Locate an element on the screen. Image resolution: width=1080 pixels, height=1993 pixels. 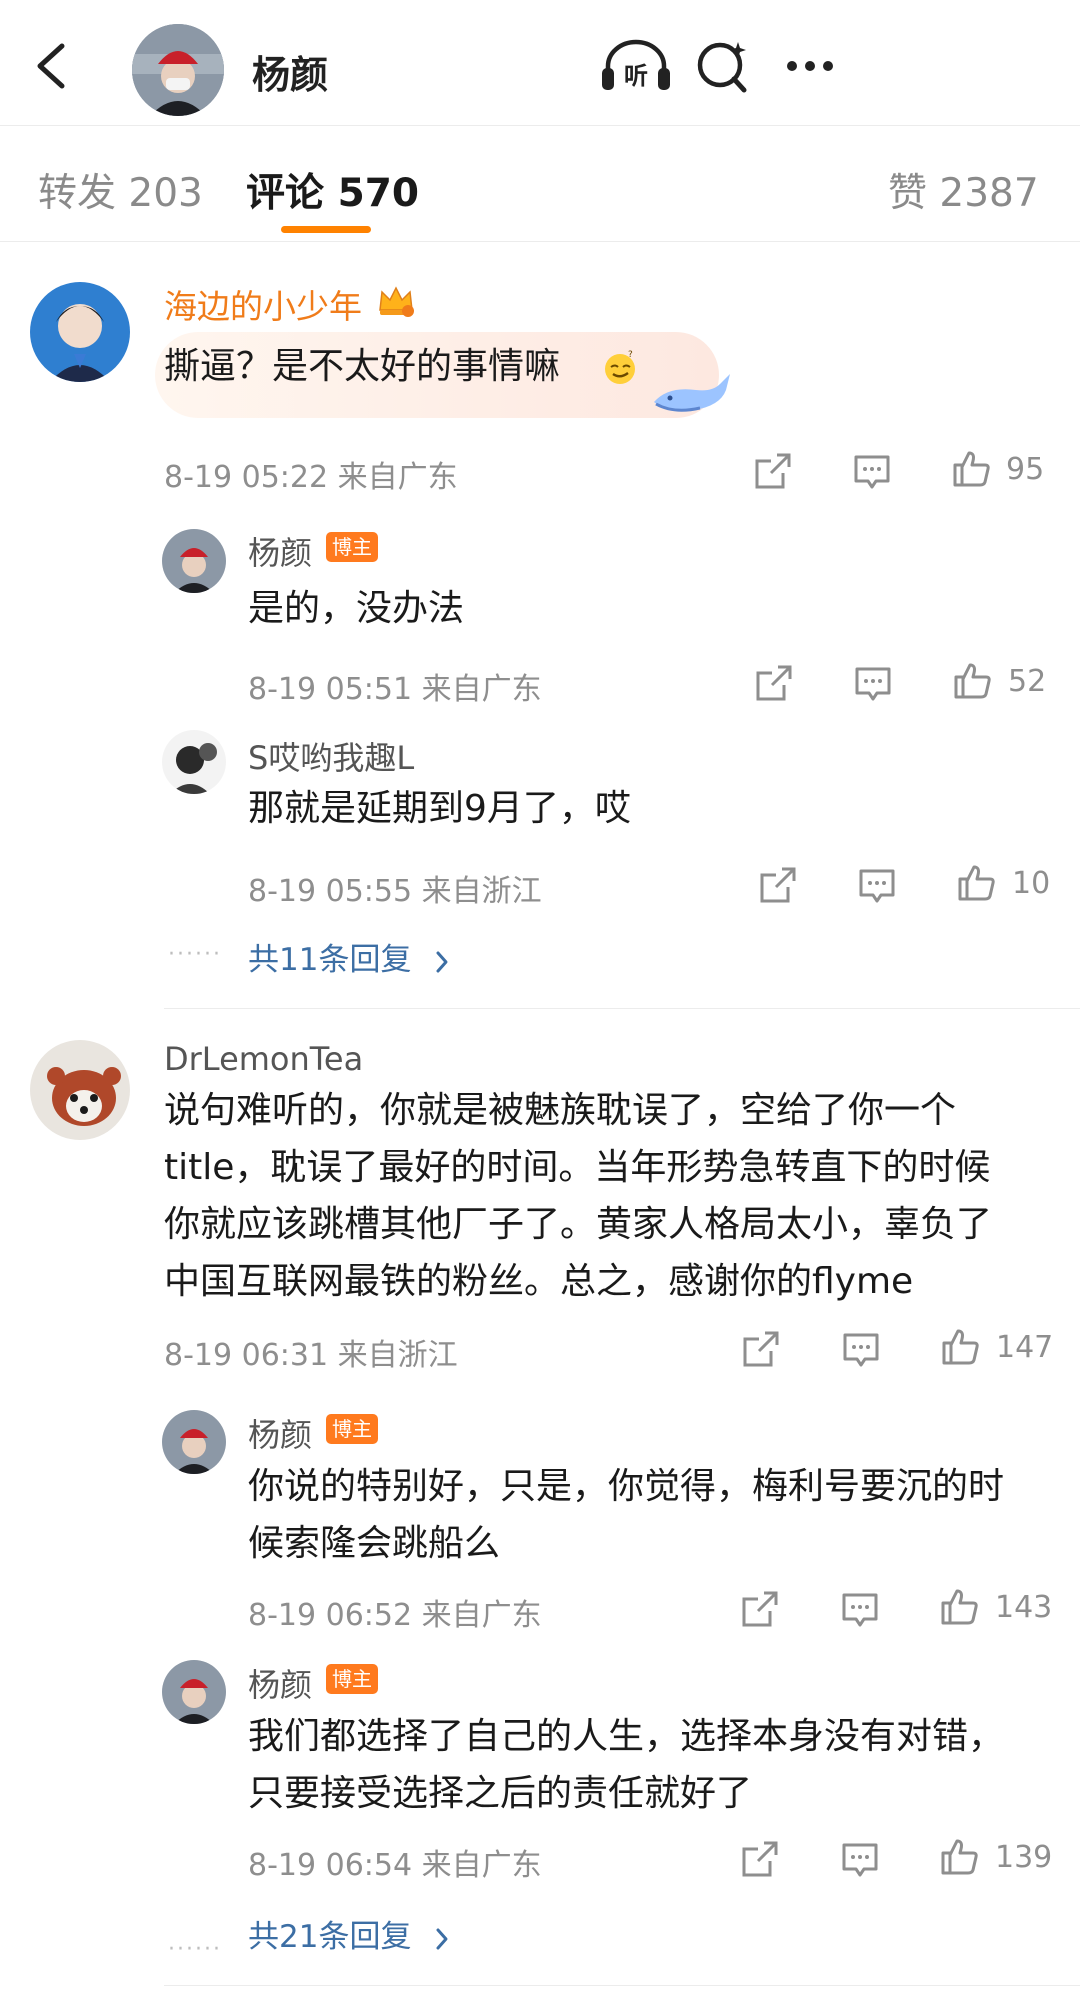
reply-username: S哎哟我趣L is located at coordinates (331, 756).